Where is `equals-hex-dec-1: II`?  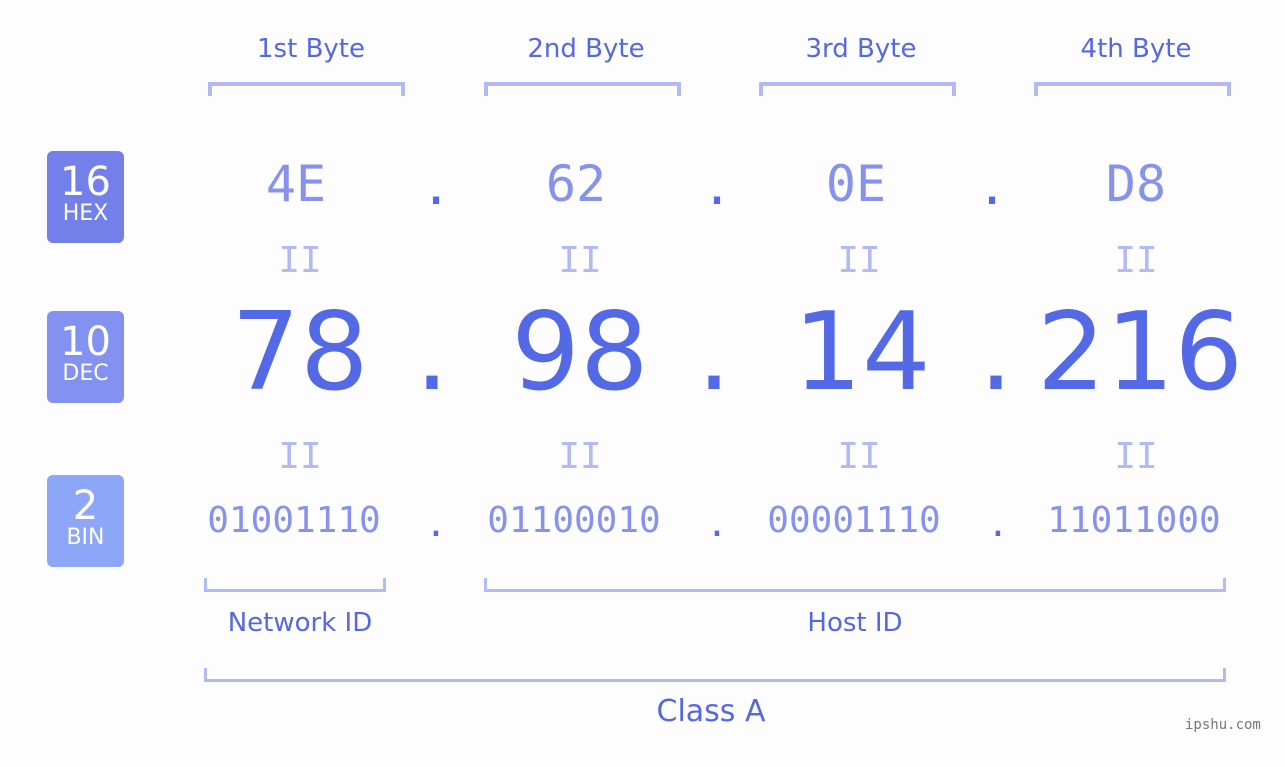 equals-hex-dec-1: II is located at coordinates (300, 260).